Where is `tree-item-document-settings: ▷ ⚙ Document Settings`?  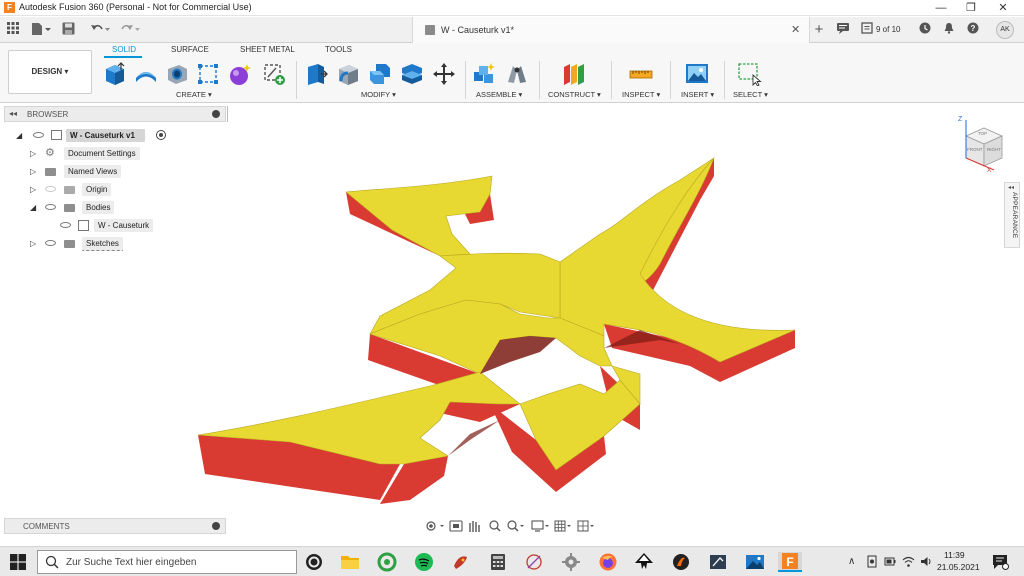 tree-item-document-settings: ▷ ⚙ Document Settings is located at coordinates (118, 153).